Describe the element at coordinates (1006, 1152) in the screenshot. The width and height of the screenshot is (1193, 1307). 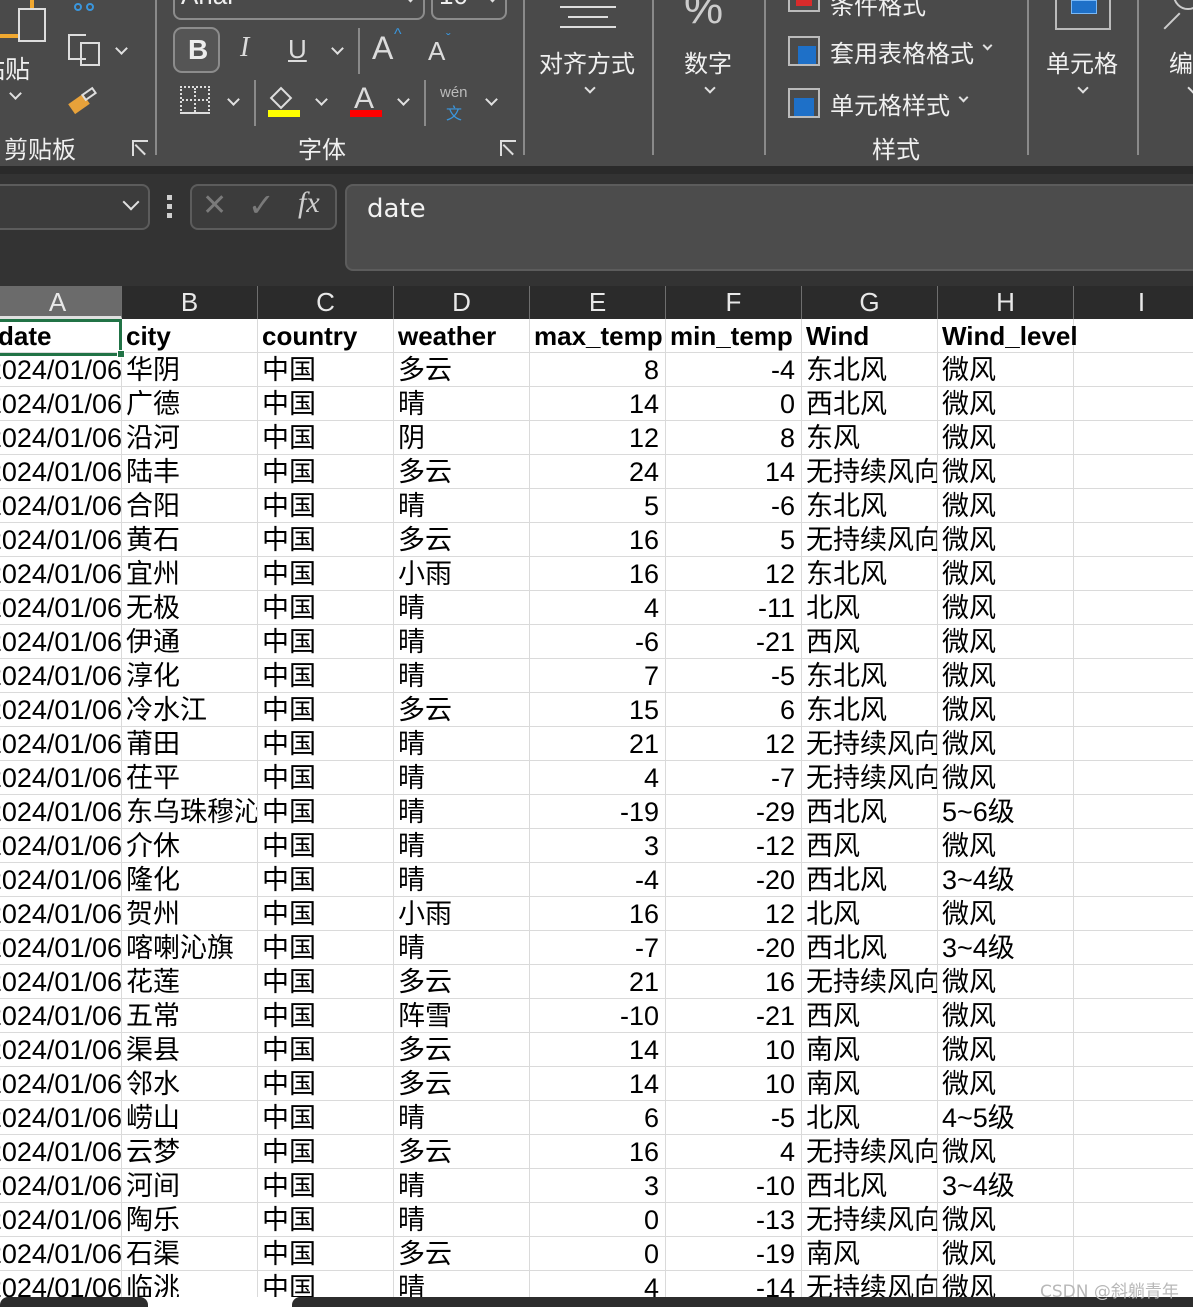
I see `cell-h25: 微风` at that location.